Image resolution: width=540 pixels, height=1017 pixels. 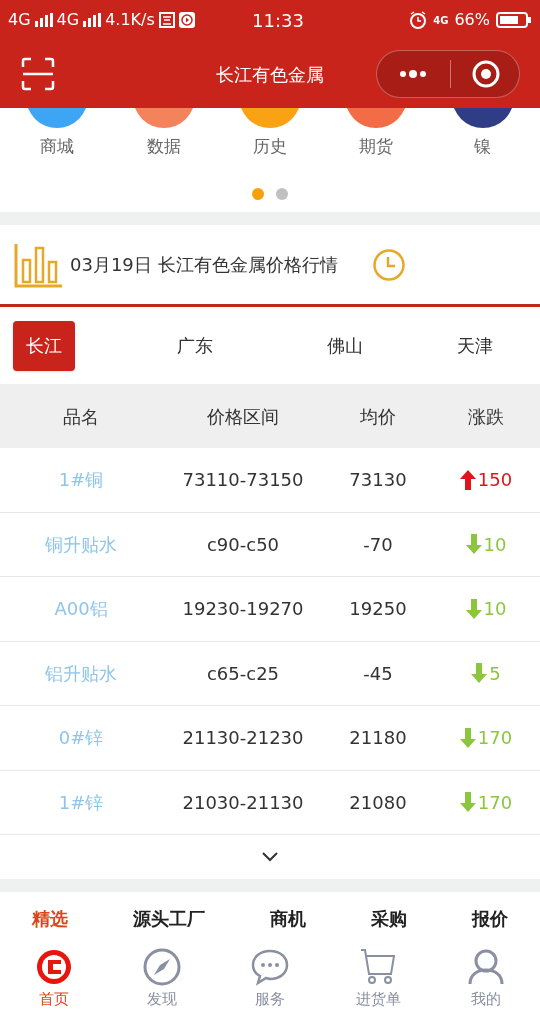 What do you see at coordinates (345, 345) in the screenshot?
I see `region-tab: 佛山` at bounding box center [345, 345].